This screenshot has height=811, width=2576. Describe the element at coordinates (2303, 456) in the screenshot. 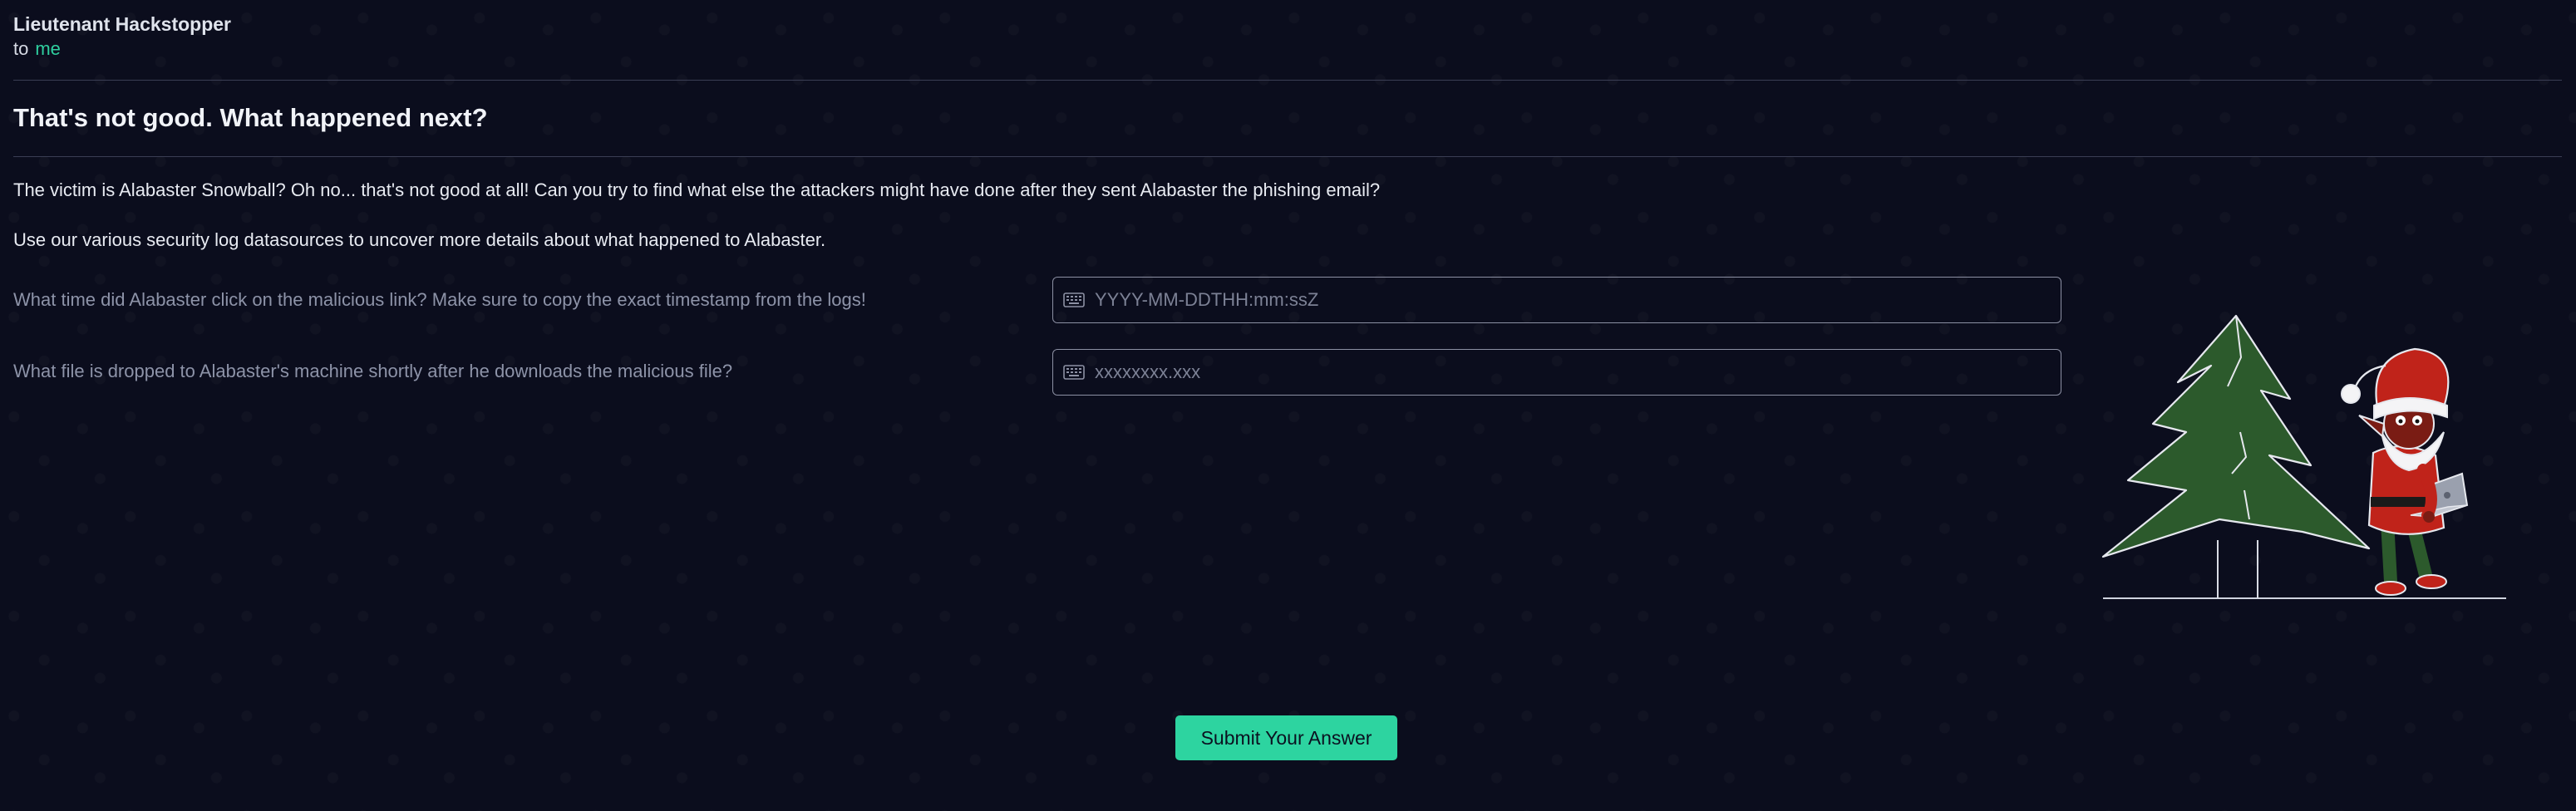

I see `elf-with-laptop-illustration` at that location.